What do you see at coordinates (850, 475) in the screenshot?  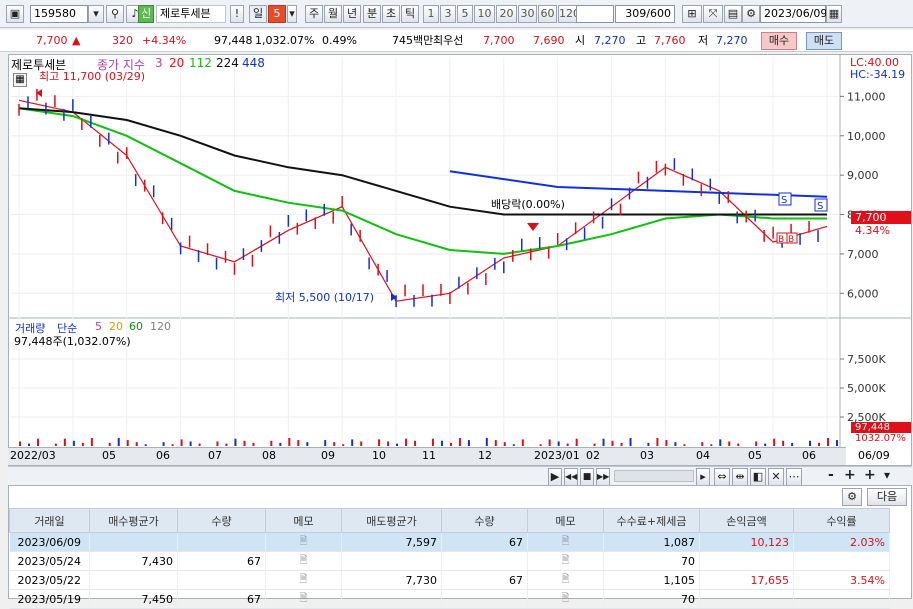 I see `zoom-in-icon: +` at bounding box center [850, 475].